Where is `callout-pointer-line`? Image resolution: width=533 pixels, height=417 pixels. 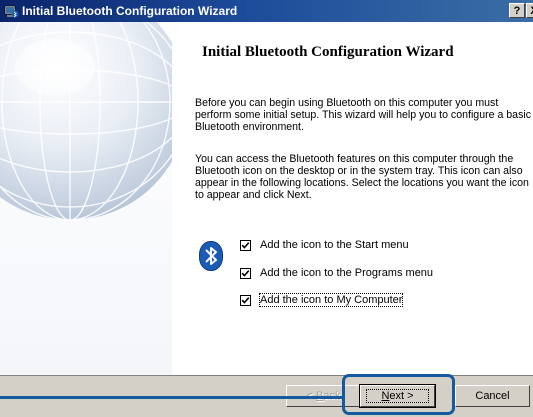 callout-pointer-line is located at coordinates (171, 397).